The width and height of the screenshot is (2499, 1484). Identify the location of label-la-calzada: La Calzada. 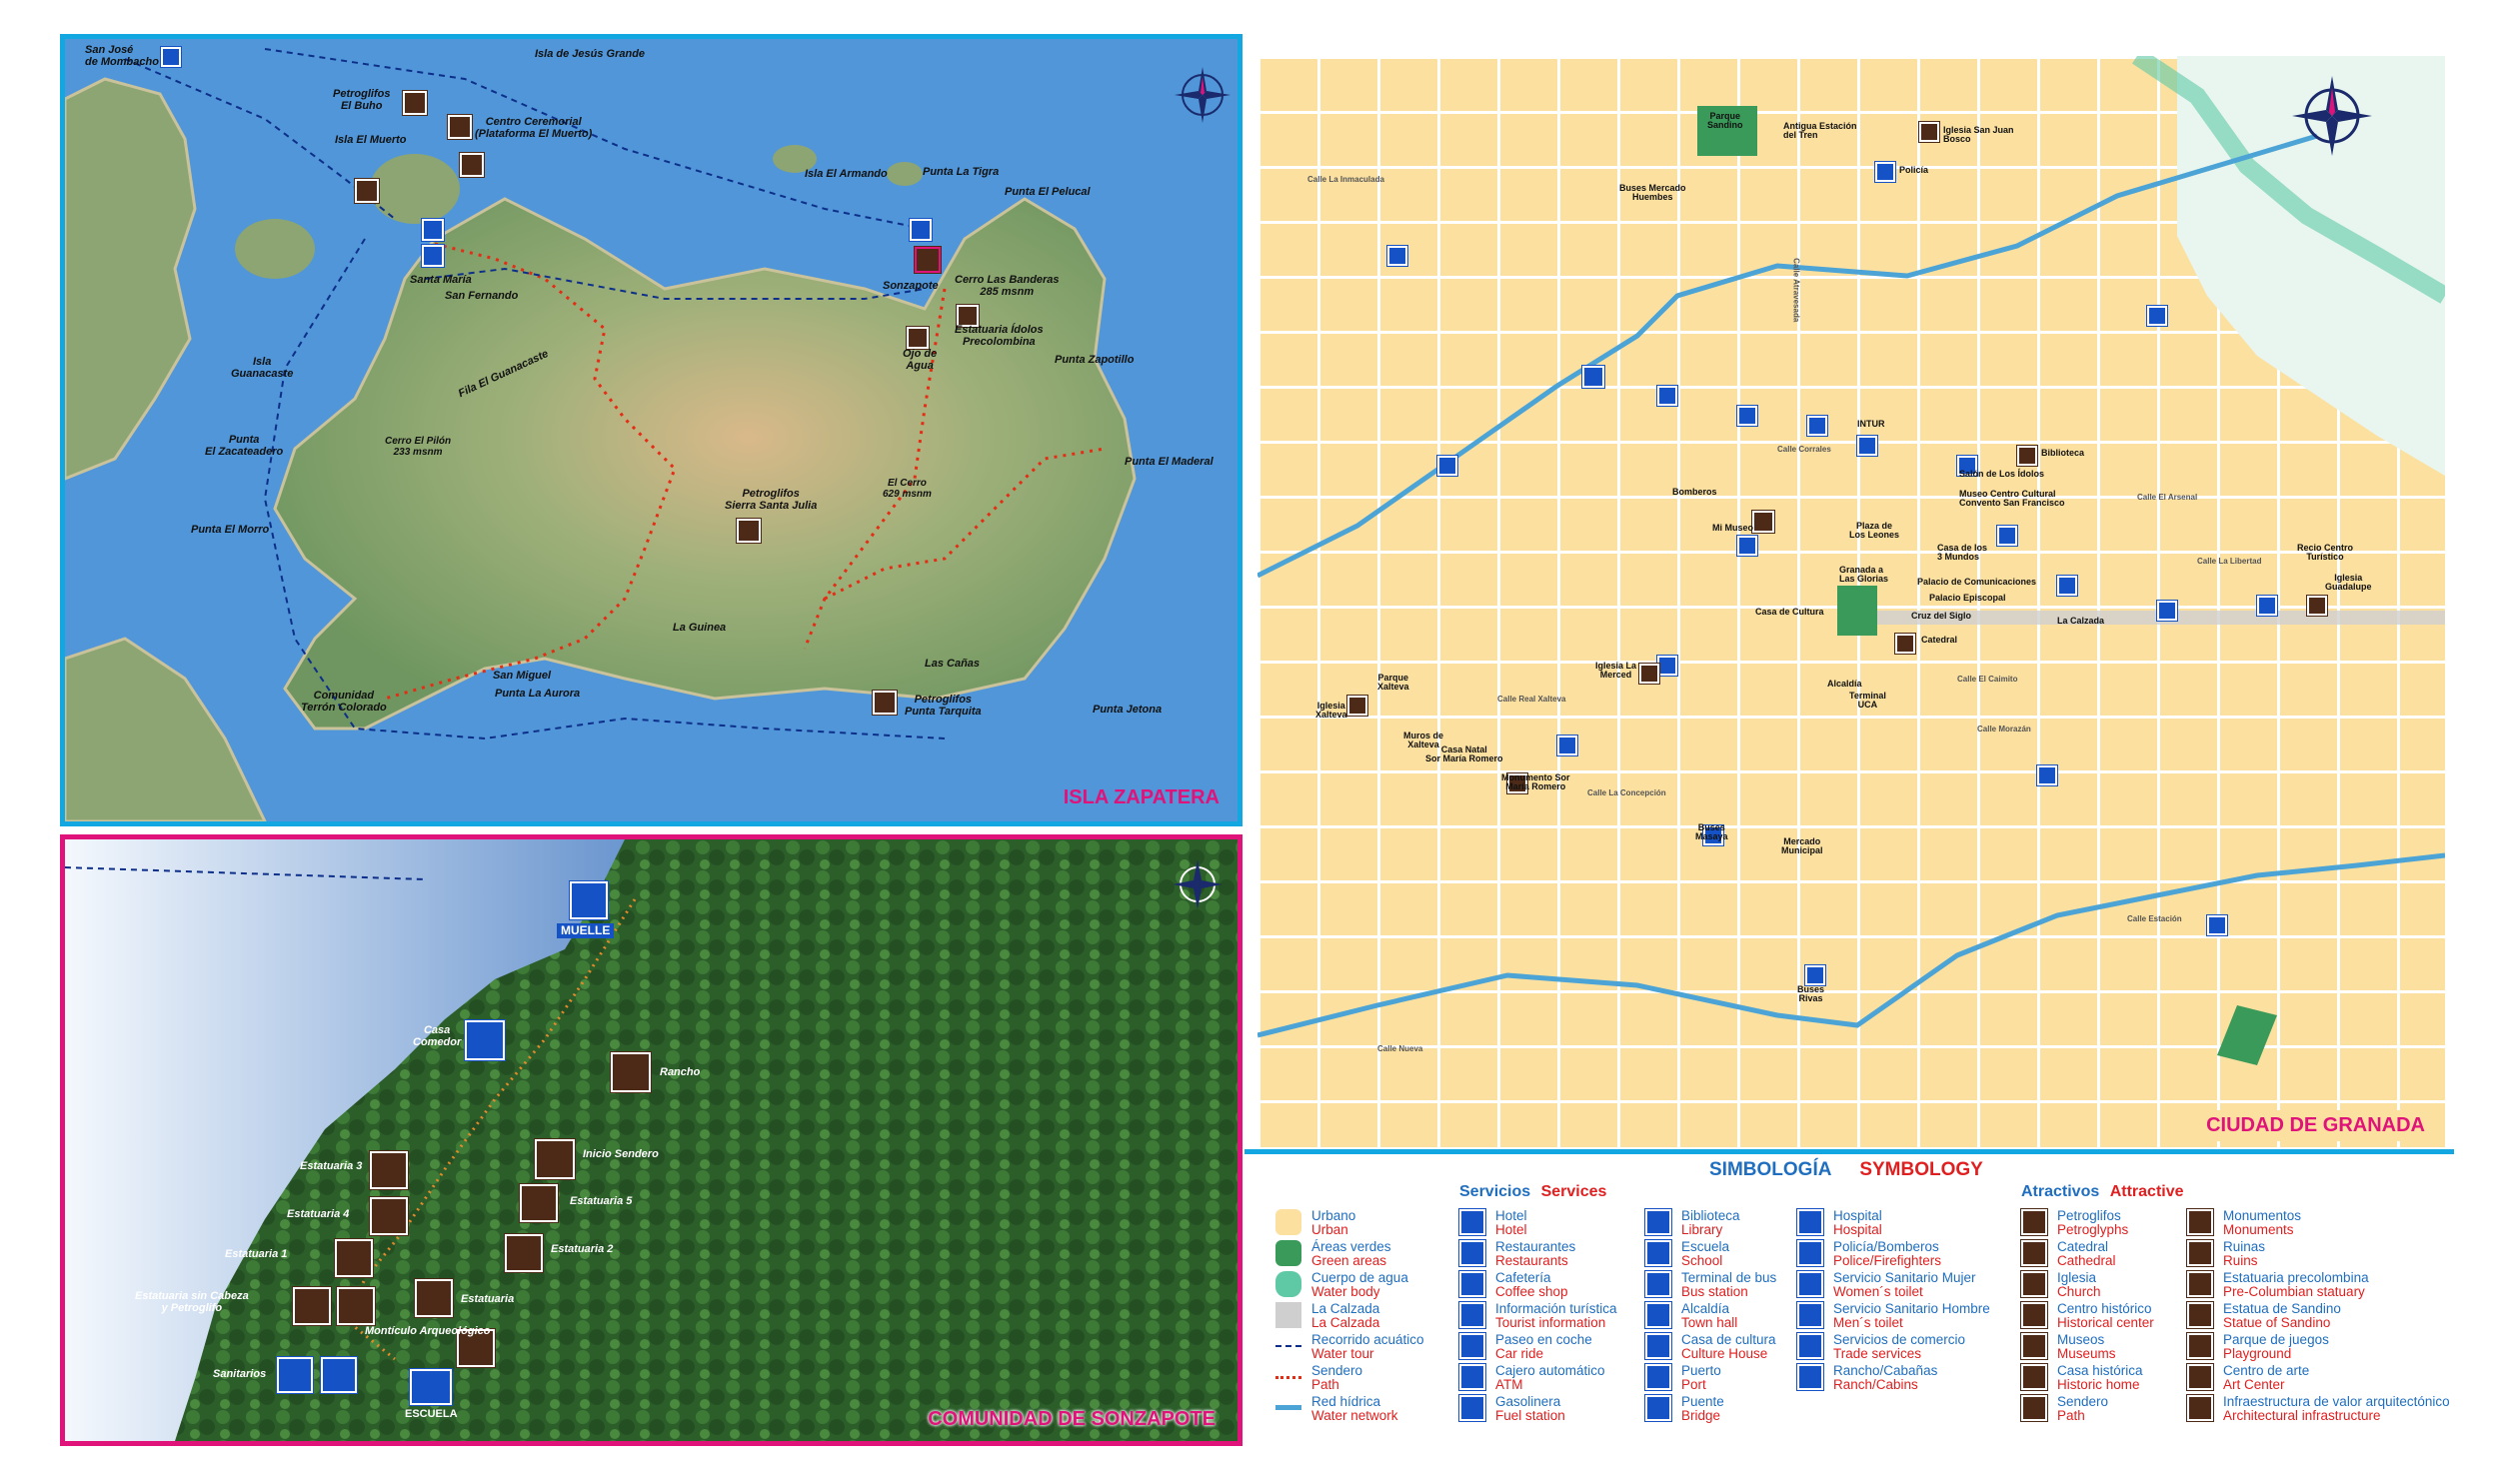
(2081, 621).